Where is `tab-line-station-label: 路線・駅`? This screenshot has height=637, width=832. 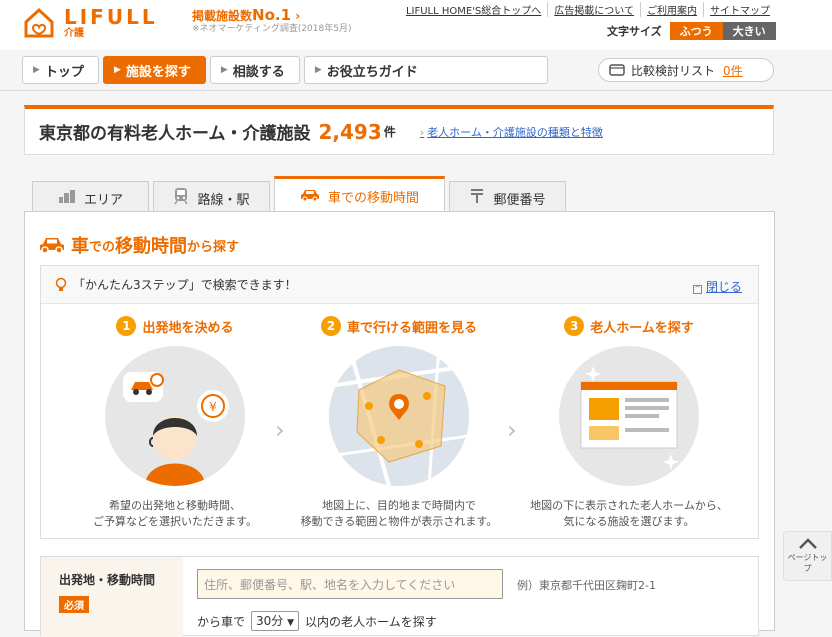 tab-line-station-label: 路線・駅 is located at coordinates (223, 200).